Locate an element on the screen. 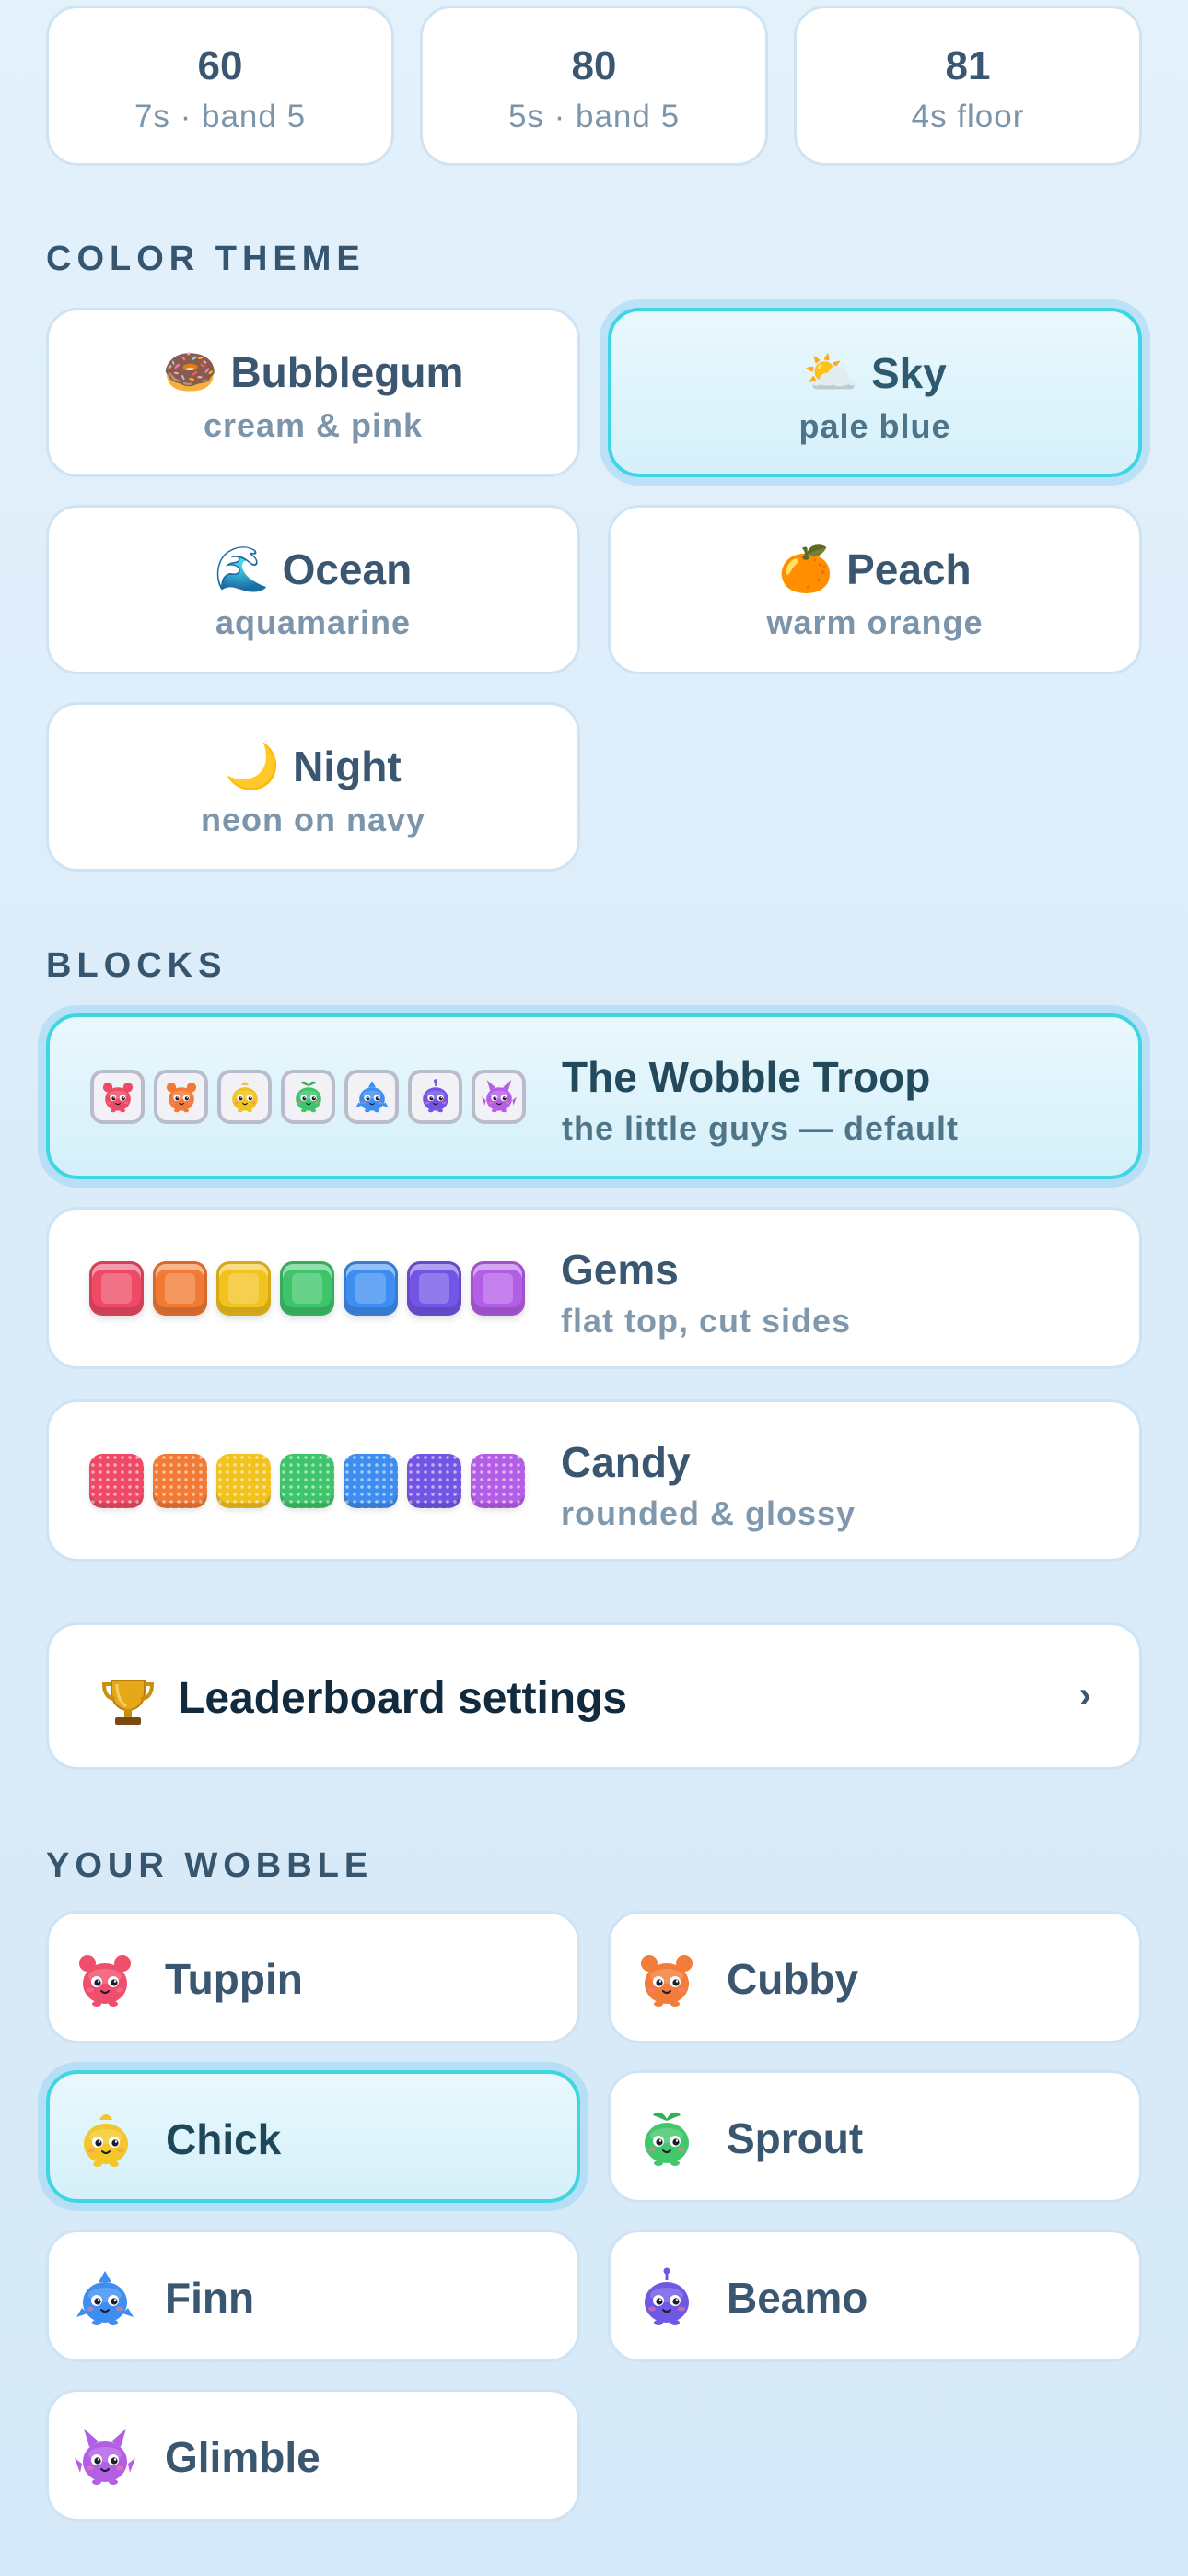 The height and width of the screenshot is (2576, 1188). wobble-option-tuppin: Tuppin is located at coordinates (313, 1977).